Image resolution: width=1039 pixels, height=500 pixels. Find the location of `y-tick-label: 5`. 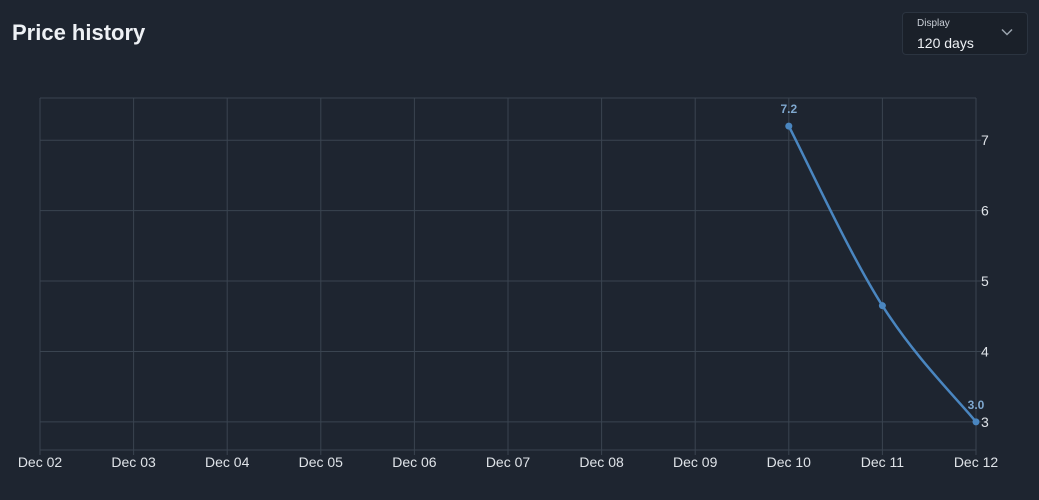

y-tick-label: 5 is located at coordinates (985, 281).